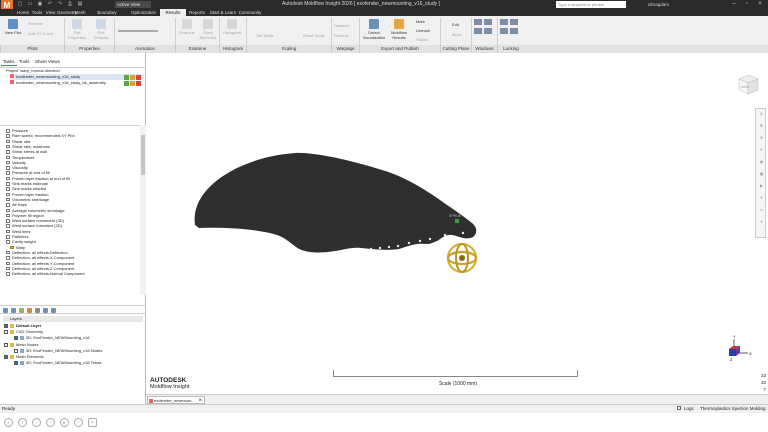 The image size is (768, 432). Describe the element at coordinates (761, 198) in the screenshot. I see `center-icon: ✛` at that location.